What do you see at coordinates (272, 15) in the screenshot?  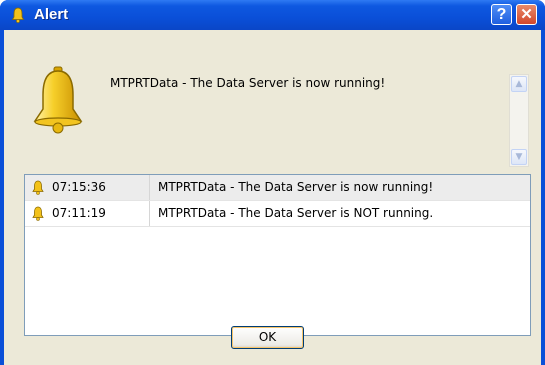 I see `title-bar: Alert ? ✕` at bounding box center [272, 15].